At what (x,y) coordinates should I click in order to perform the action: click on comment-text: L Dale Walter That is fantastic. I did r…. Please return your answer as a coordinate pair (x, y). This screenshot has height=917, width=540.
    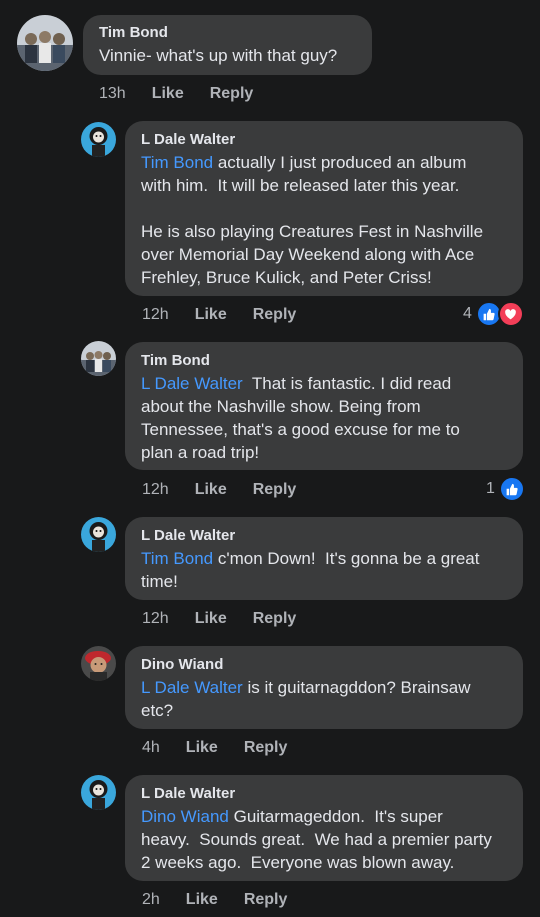
    Looking at the image, I should click on (324, 418).